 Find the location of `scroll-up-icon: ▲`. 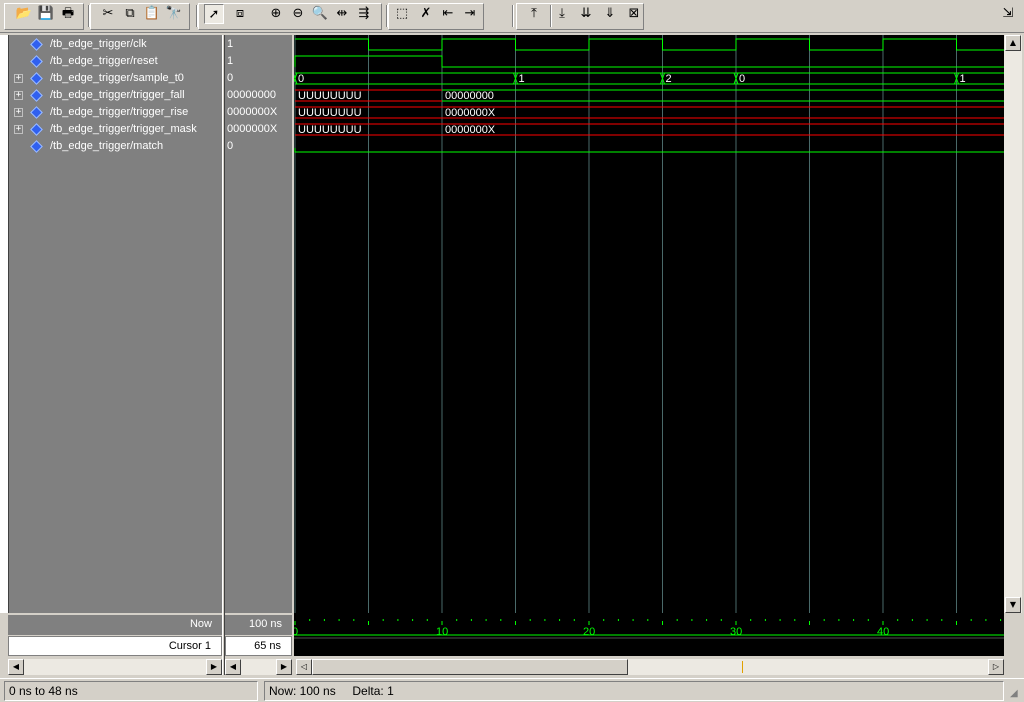

scroll-up-icon: ▲ is located at coordinates (1013, 43).